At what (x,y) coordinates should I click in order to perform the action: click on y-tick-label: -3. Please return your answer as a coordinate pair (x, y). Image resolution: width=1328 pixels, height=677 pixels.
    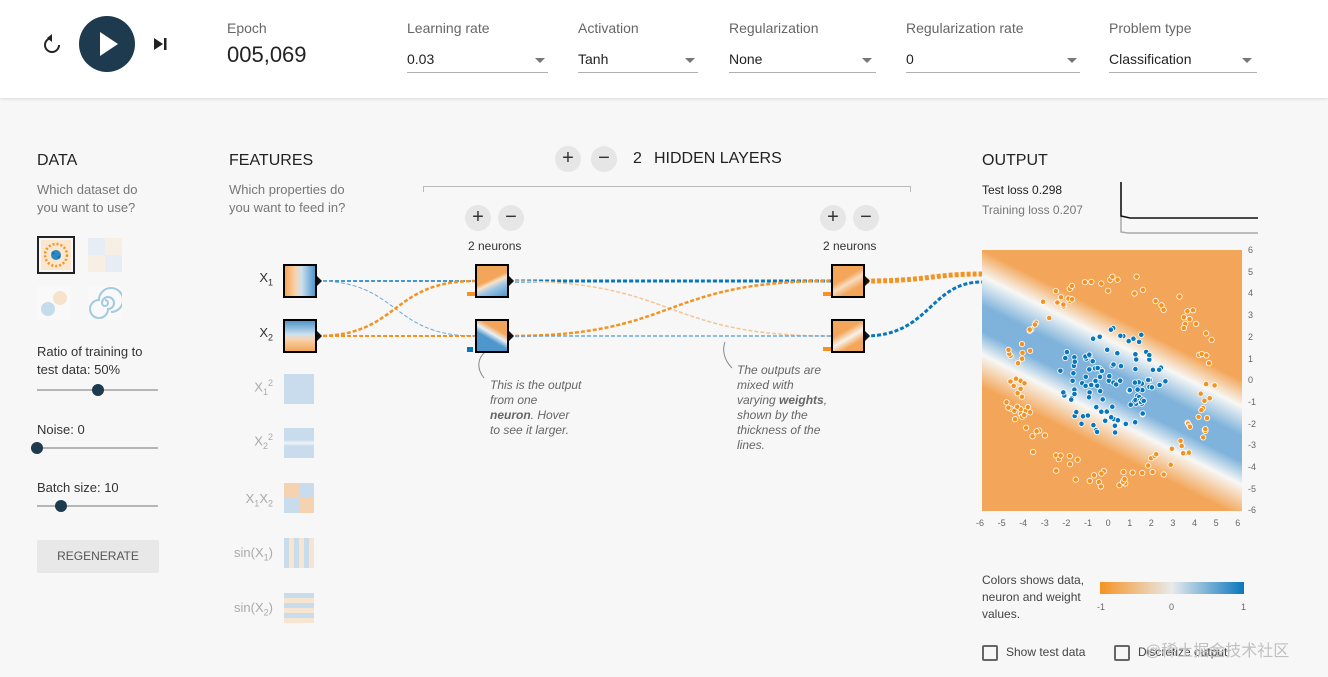
    Looking at the image, I should click on (1252, 445).